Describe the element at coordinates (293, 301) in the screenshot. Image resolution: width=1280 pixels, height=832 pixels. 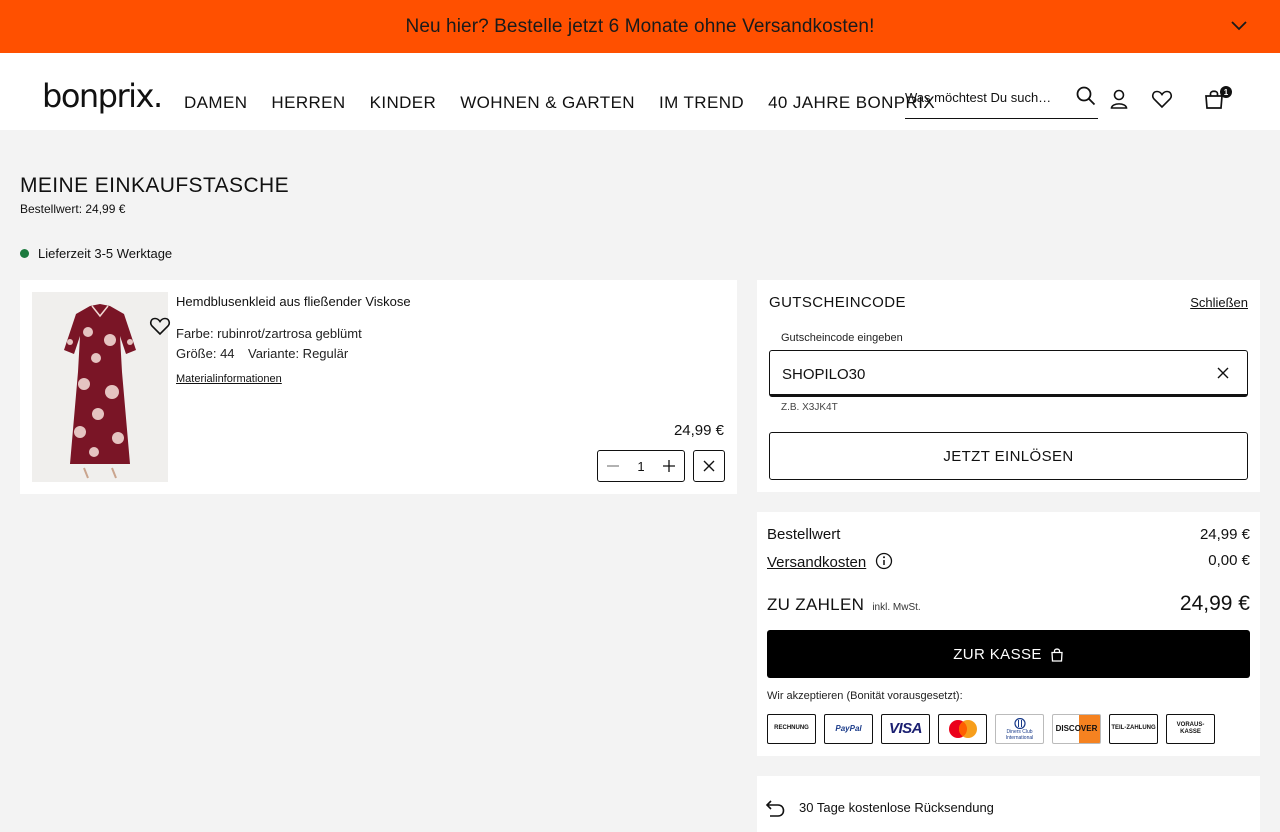
I see `product-name: Hemdblusenkleid aus fließender Viskose` at that location.